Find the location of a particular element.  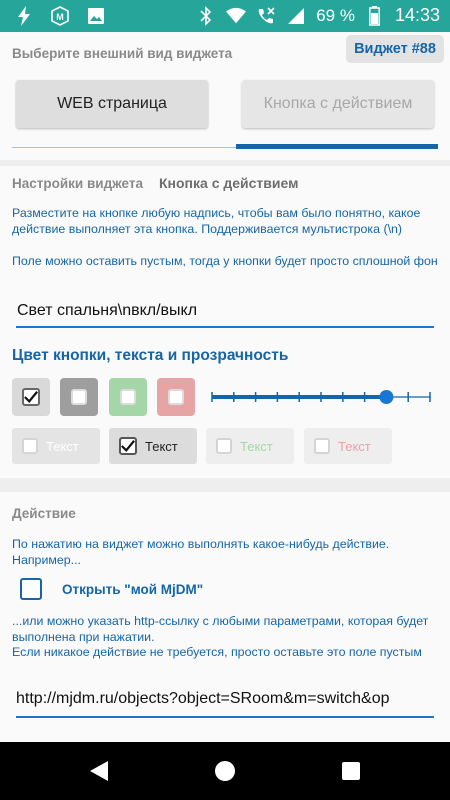

text-color-green: Текст is located at coordinates (250, 446).